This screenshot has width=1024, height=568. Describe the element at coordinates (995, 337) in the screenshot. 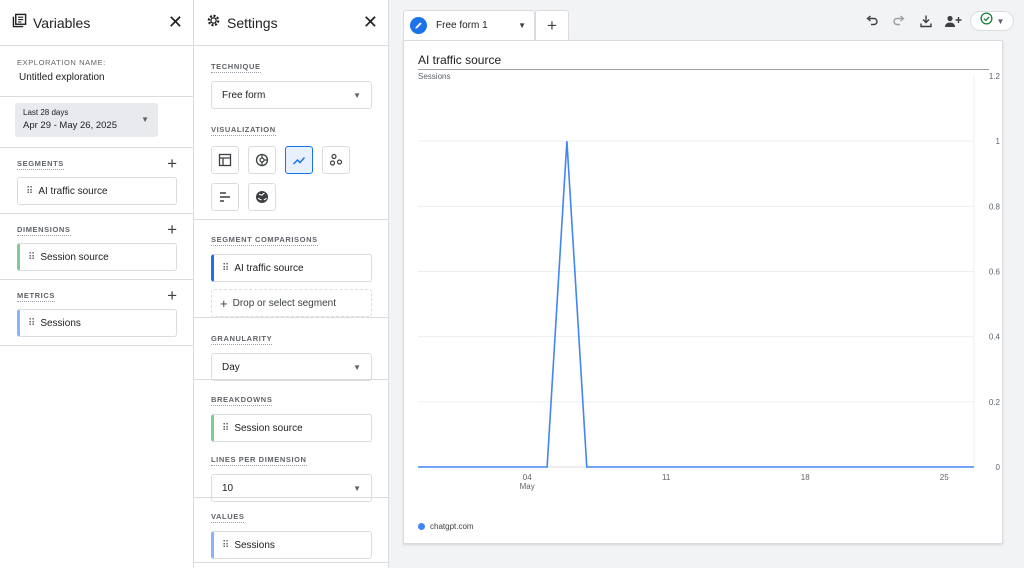

I see `y-tick-label: 0.4` at that location.